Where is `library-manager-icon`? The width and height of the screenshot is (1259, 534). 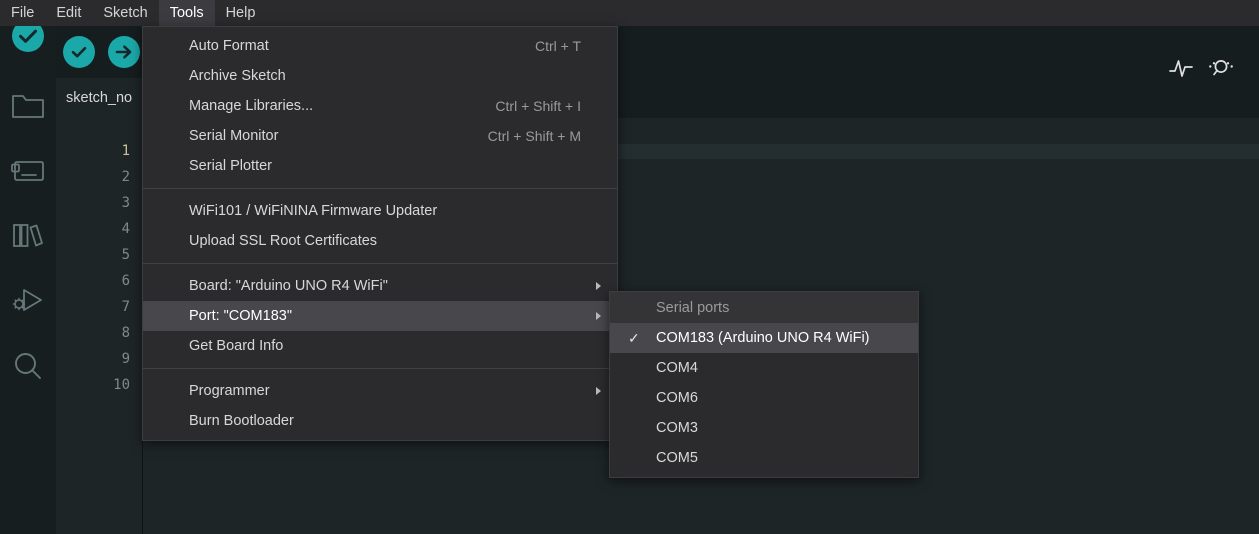
library-manager-icon is located at coordinates (28, 235).